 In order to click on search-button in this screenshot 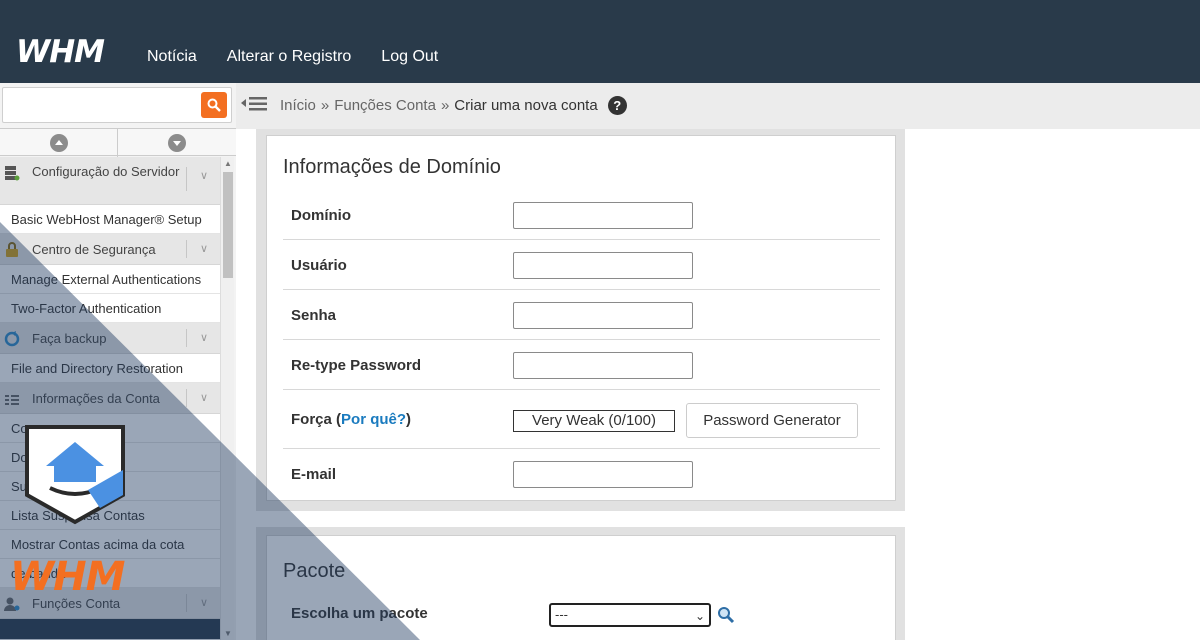, I will do `click(214, 105)`.